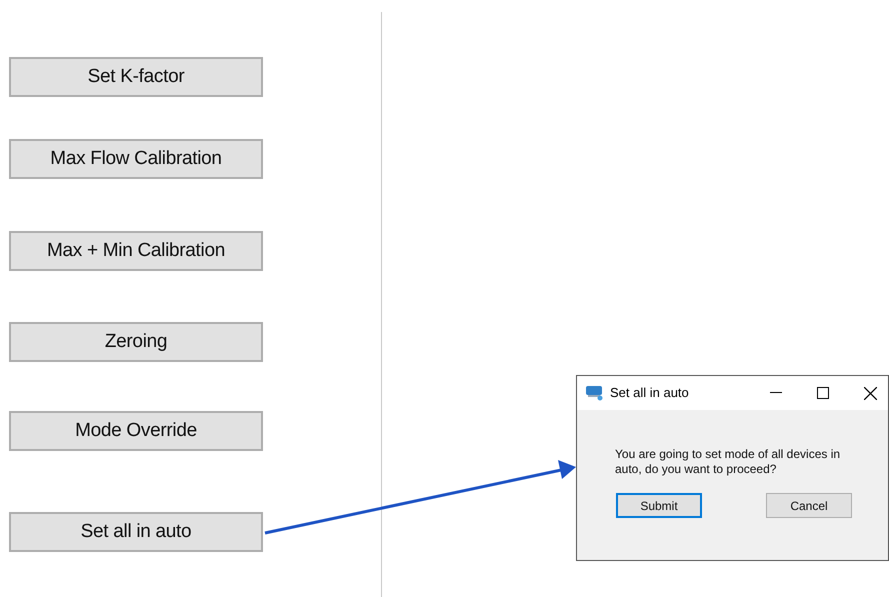  Describe the element at coordinates (649, 393) in the screenshot. I see `dialog-title: Set all in auto` at that location.